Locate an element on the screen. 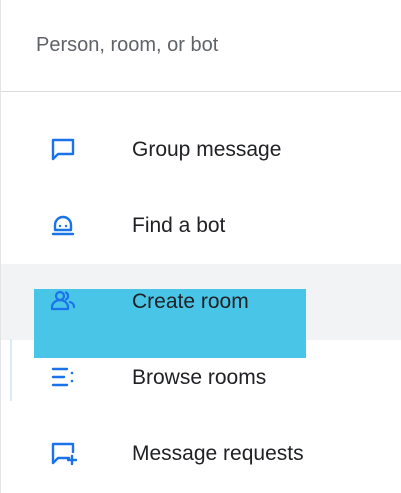  chat-bubble-icon is located at coordinates (63, 149).